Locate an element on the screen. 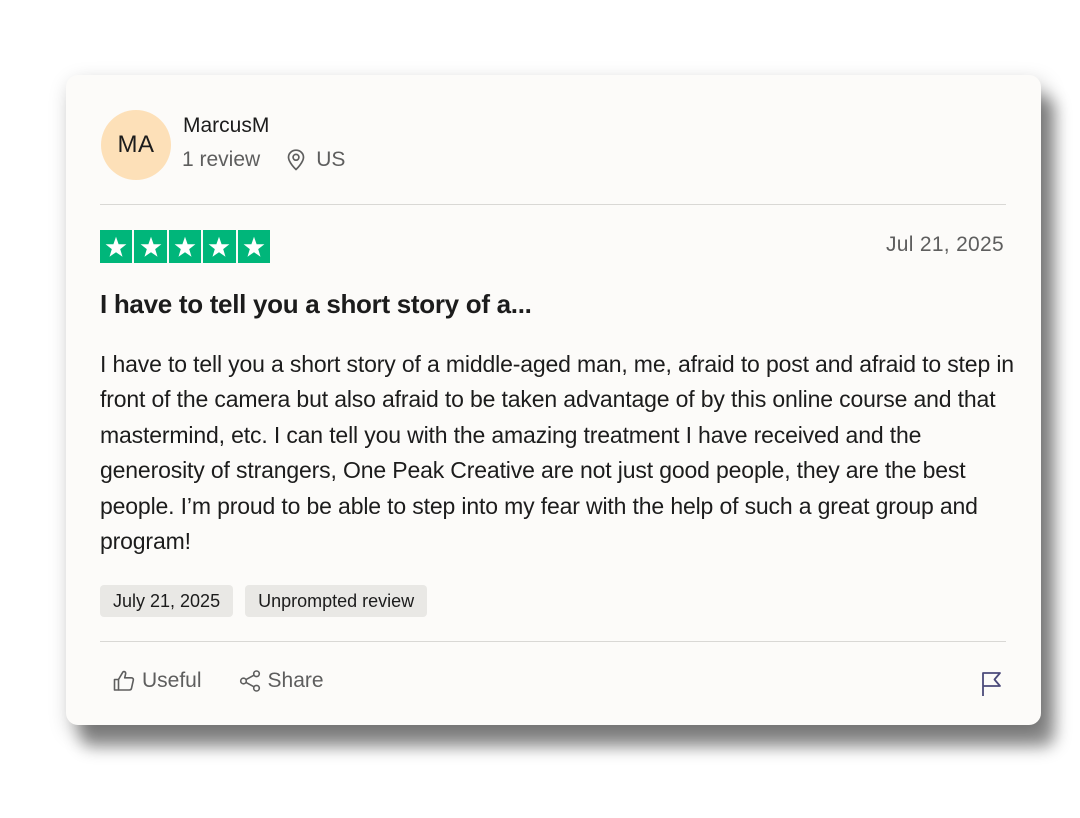 This screenshot has height=818, width=1080. useful-button: Useful is located at coordinates (157, 681).